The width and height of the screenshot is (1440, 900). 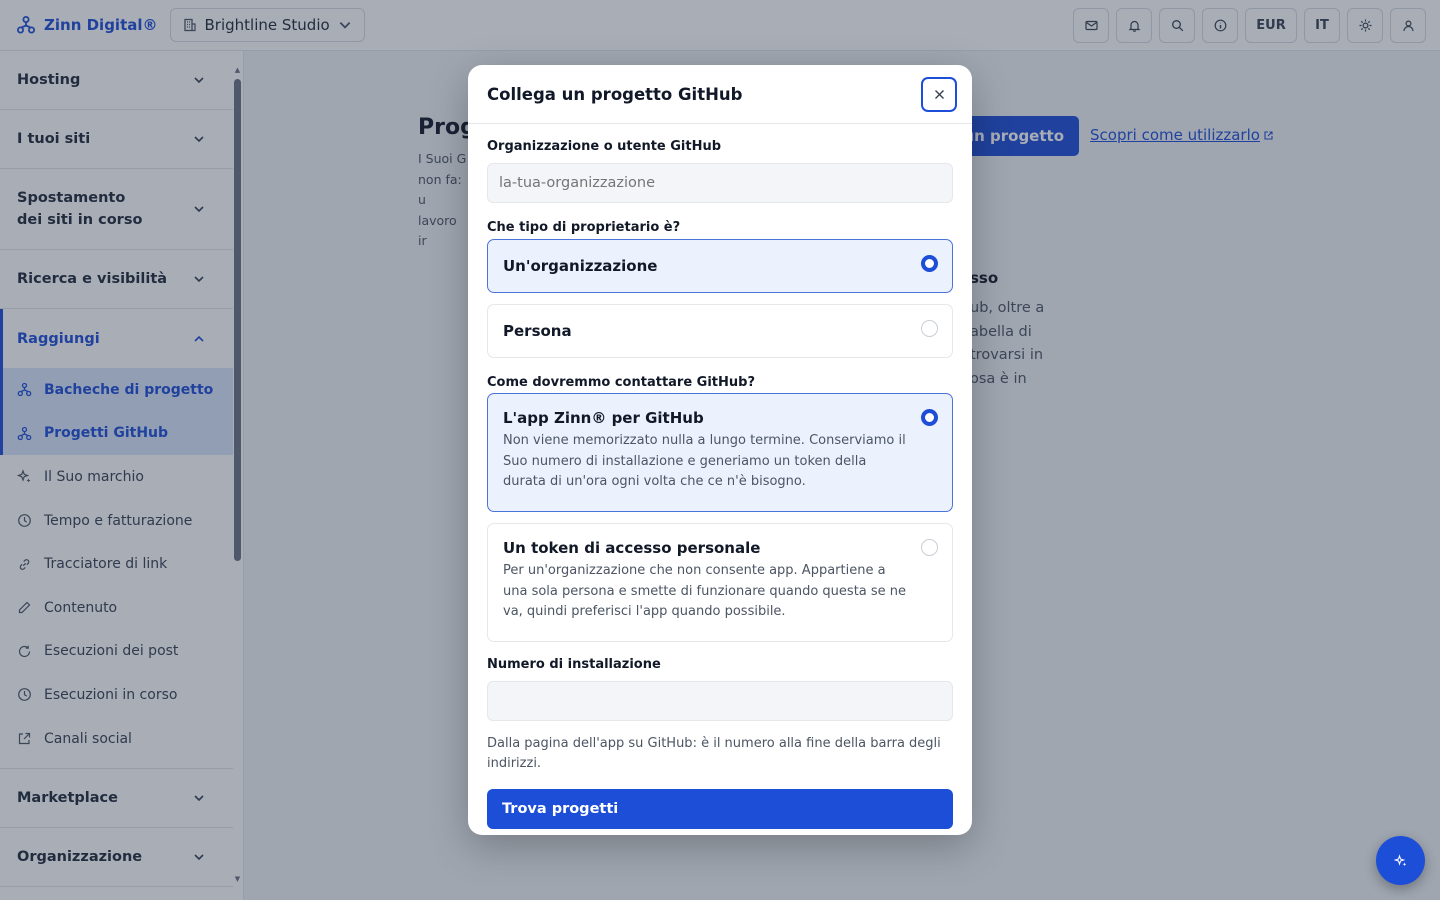 What do you see at coordinates (603, 418) in the screenshot?
I see `option-title: L'app Zinn® per GitHub` at bounding box center [603, 418].